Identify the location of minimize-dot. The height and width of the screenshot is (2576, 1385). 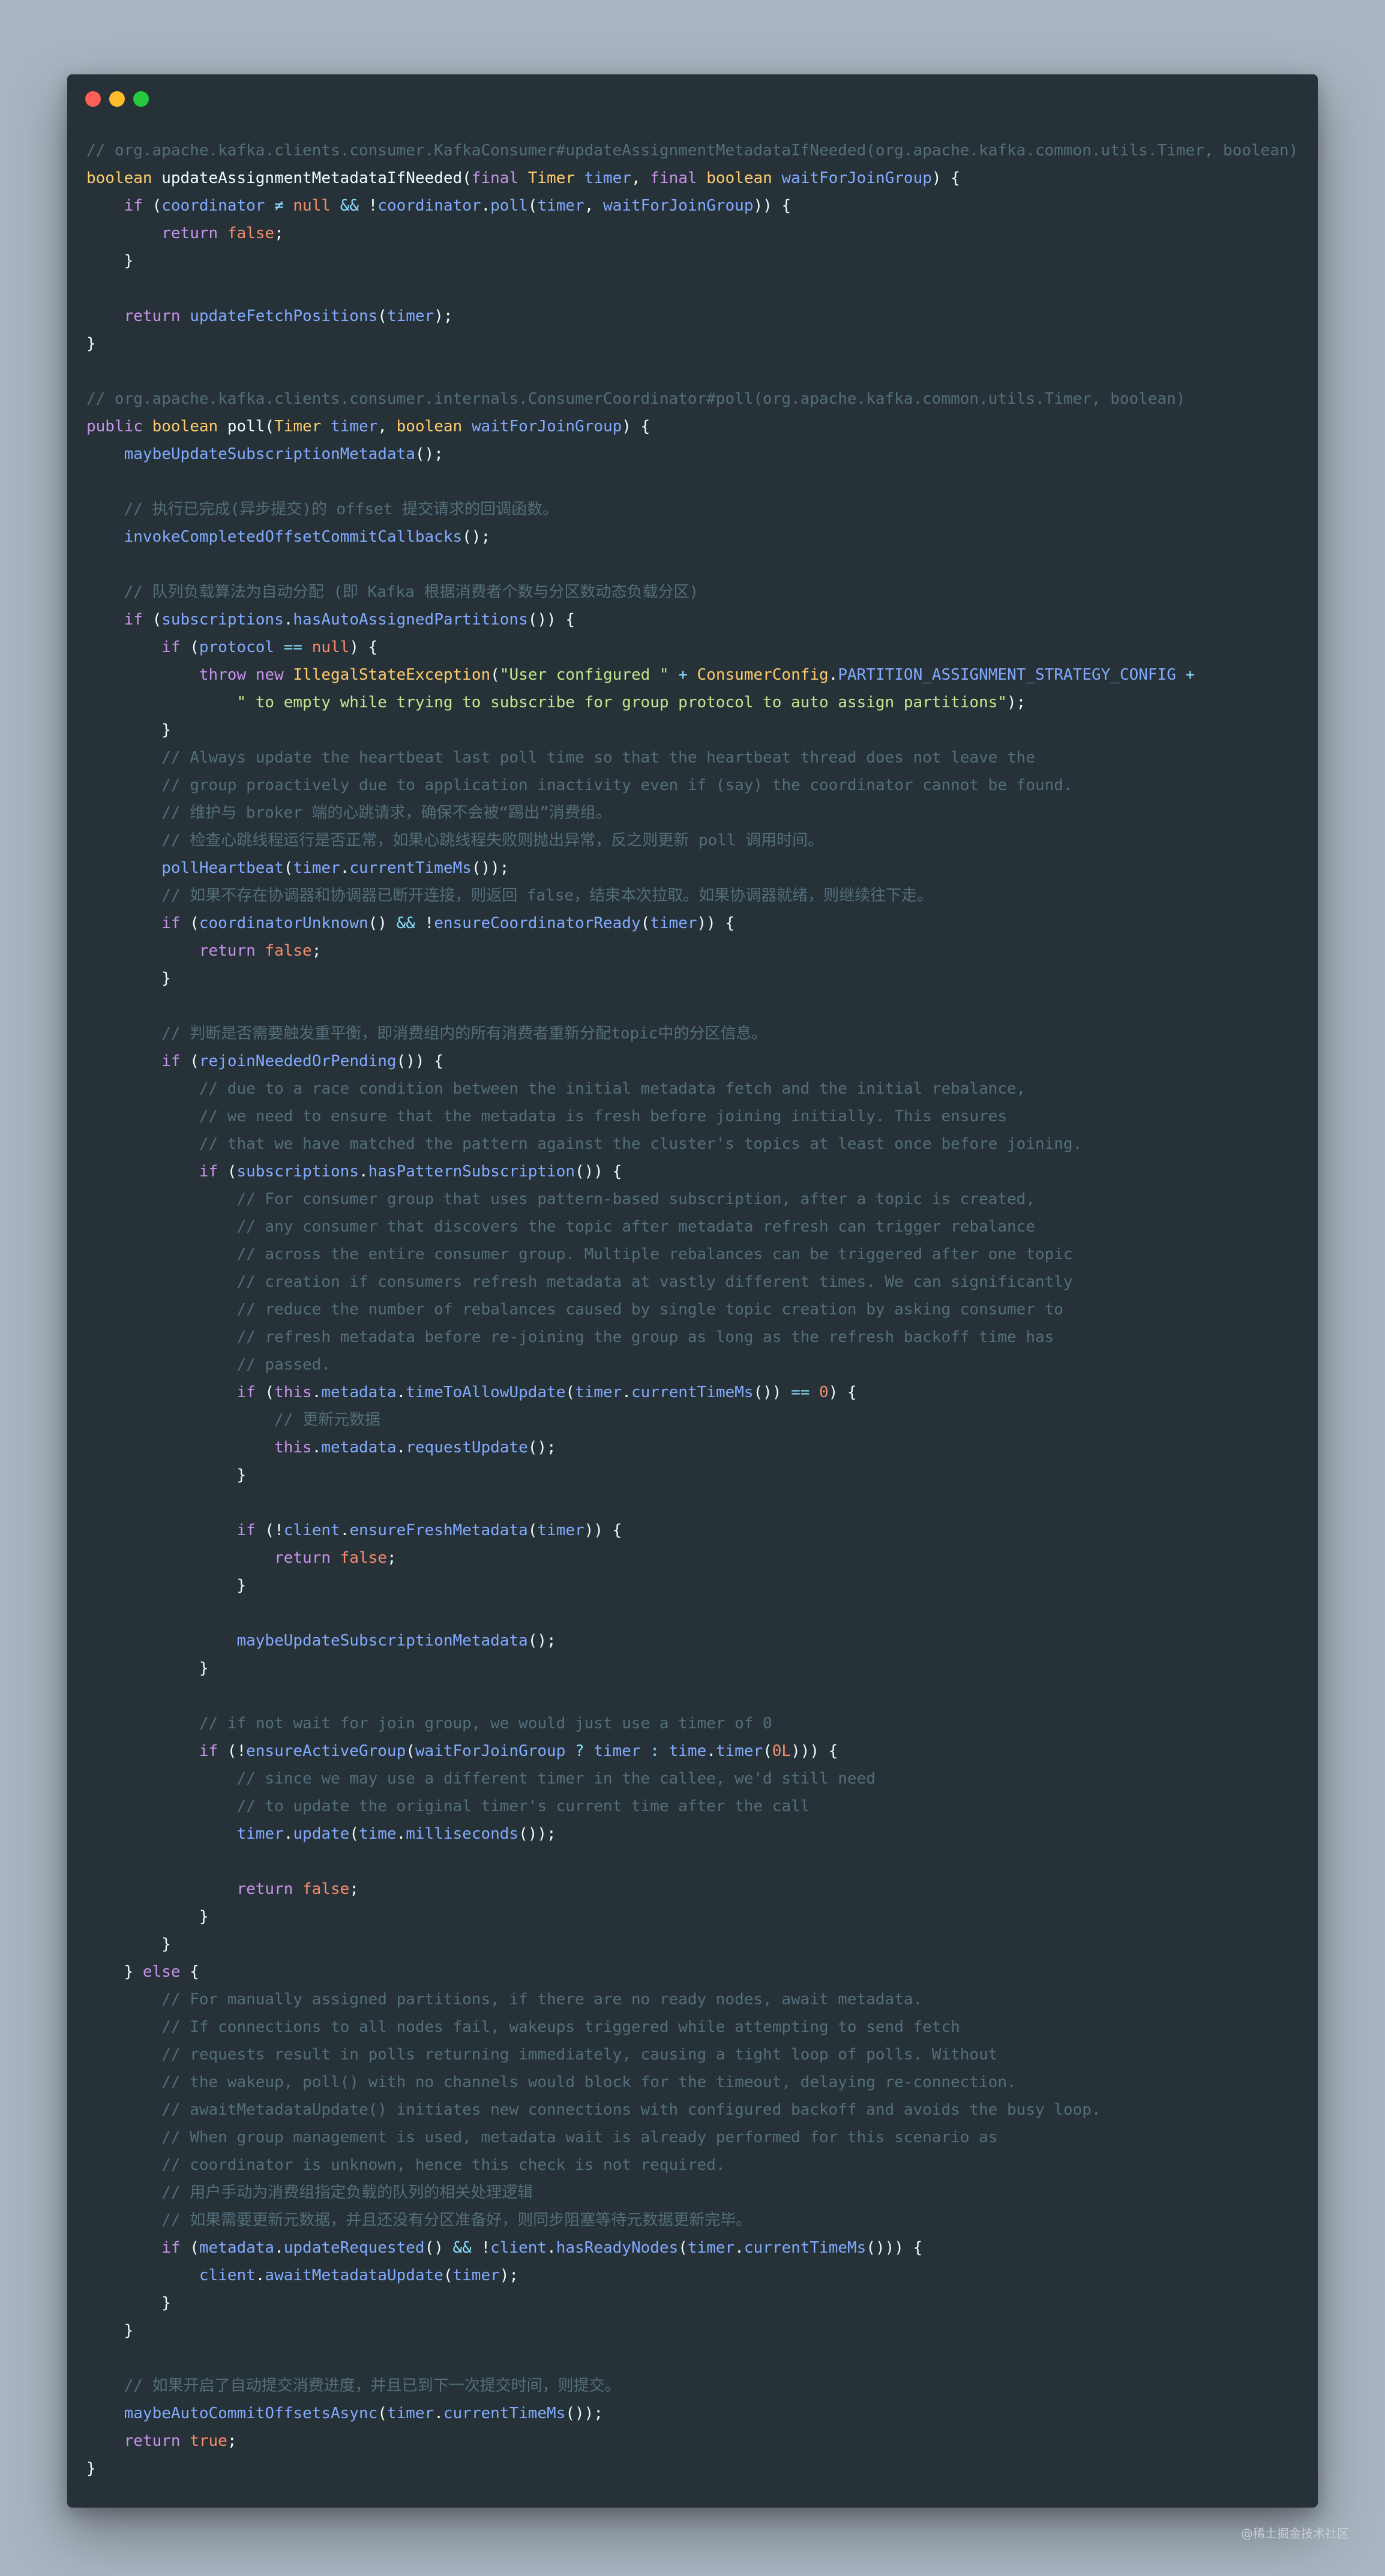
(117, 99).